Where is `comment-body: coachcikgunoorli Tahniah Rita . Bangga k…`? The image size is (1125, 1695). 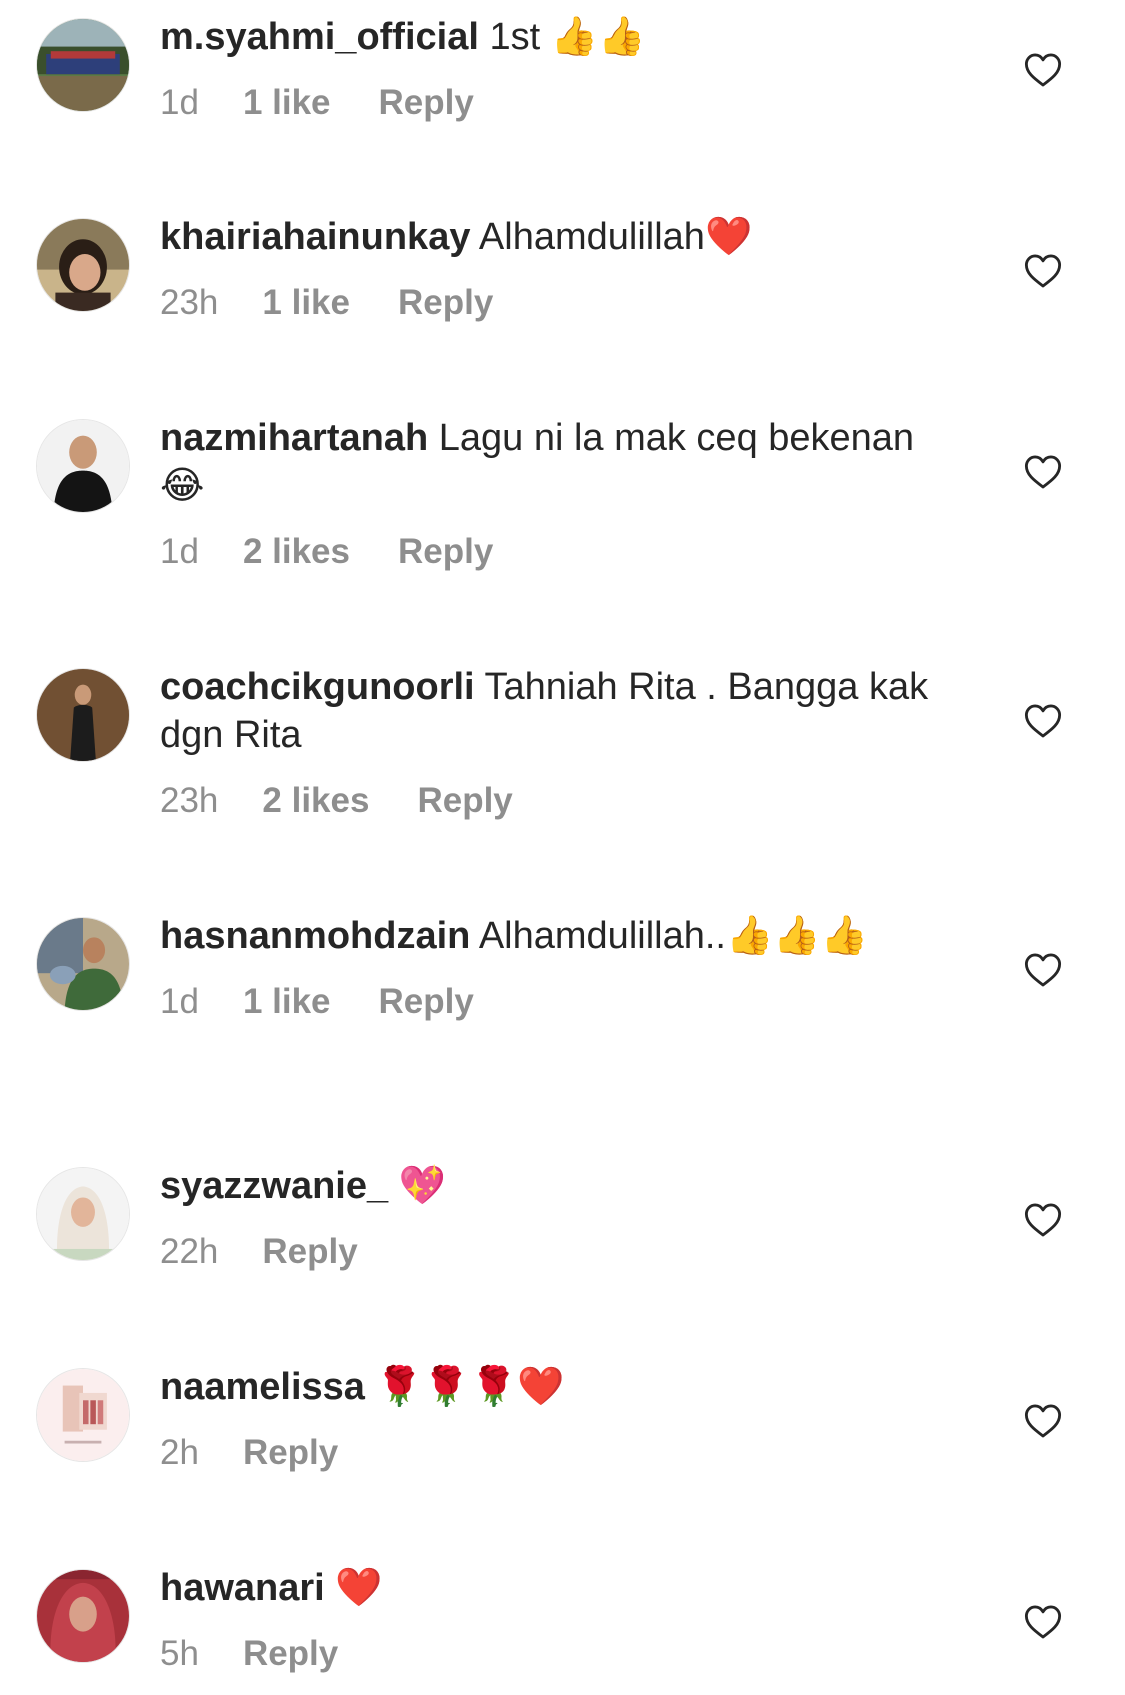
comment-body: coachcikgunoorli Tahniah Rita . Bangga k… is located at coordinates (550, 742).